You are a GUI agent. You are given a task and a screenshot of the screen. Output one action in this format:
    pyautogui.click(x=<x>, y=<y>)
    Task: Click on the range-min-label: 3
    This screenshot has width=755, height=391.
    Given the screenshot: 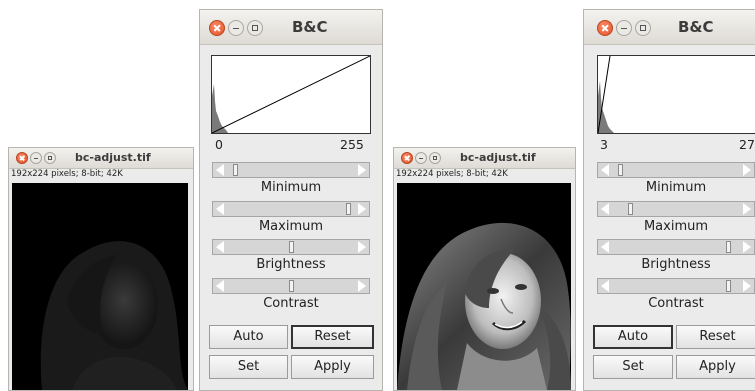 What is the action you would take?
    pyautogui.click(x=604, y=144)
    